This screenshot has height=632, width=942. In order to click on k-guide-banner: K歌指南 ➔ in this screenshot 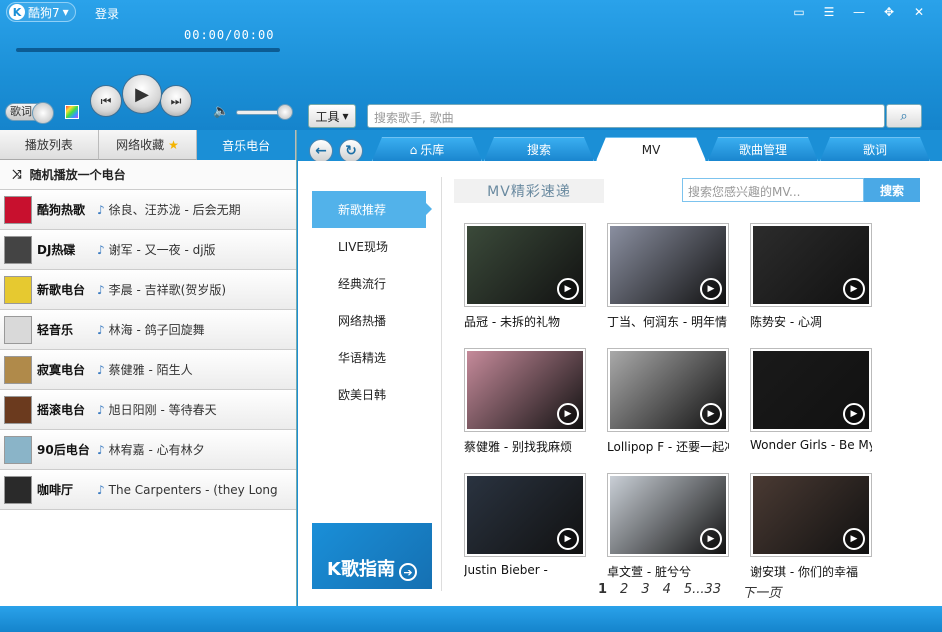, I will do `click(372, 556)`.